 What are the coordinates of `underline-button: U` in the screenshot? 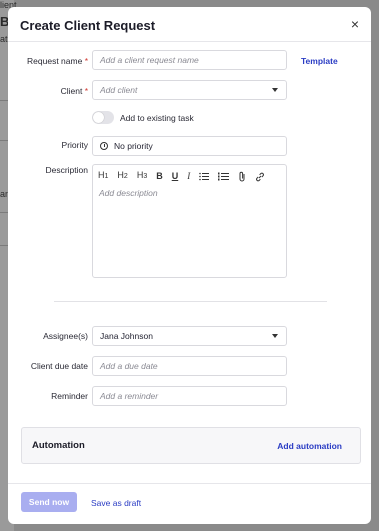 It's located at (175, 176).